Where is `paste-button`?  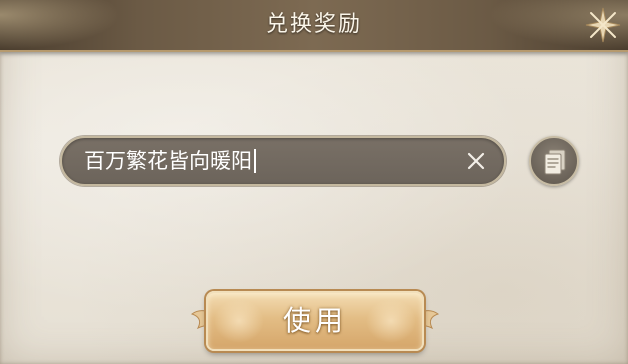
paste-button is located at coordinates (554, 161).